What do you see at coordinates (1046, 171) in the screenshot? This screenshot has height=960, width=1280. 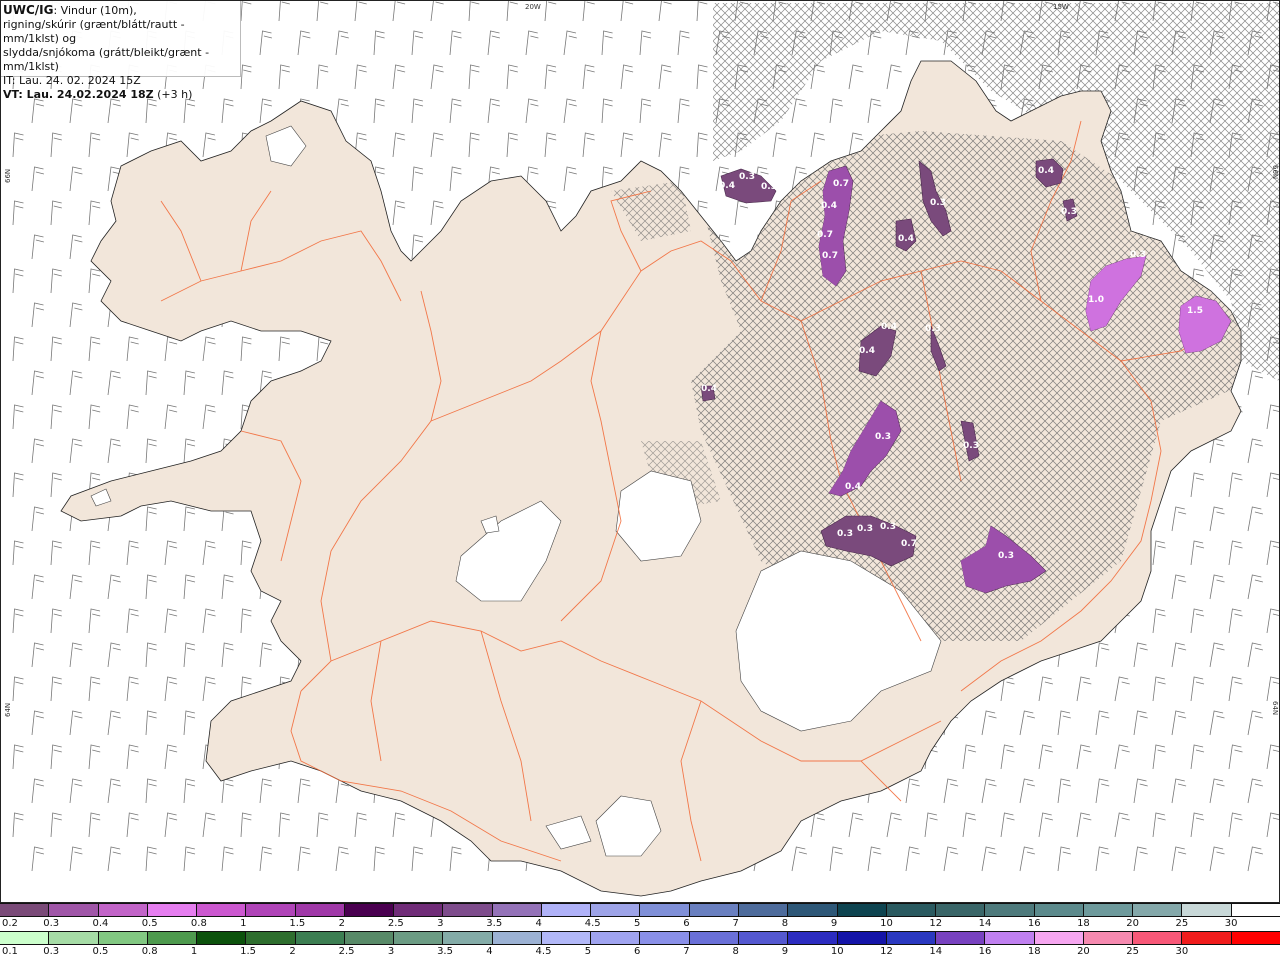 I see `precip-value-label: 0.4` at bounding box center [1046, 171].